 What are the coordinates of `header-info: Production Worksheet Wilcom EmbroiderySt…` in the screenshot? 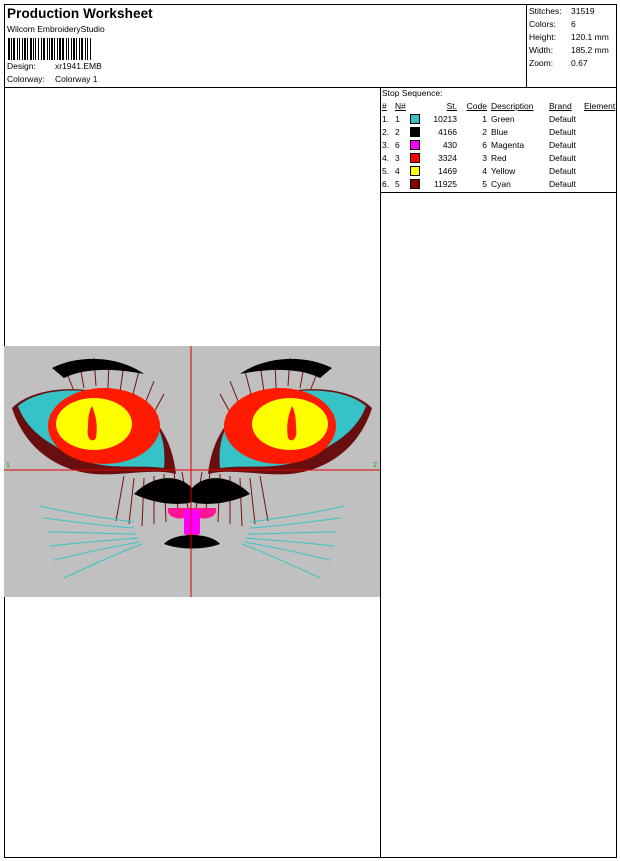 It's located at (265, 46).